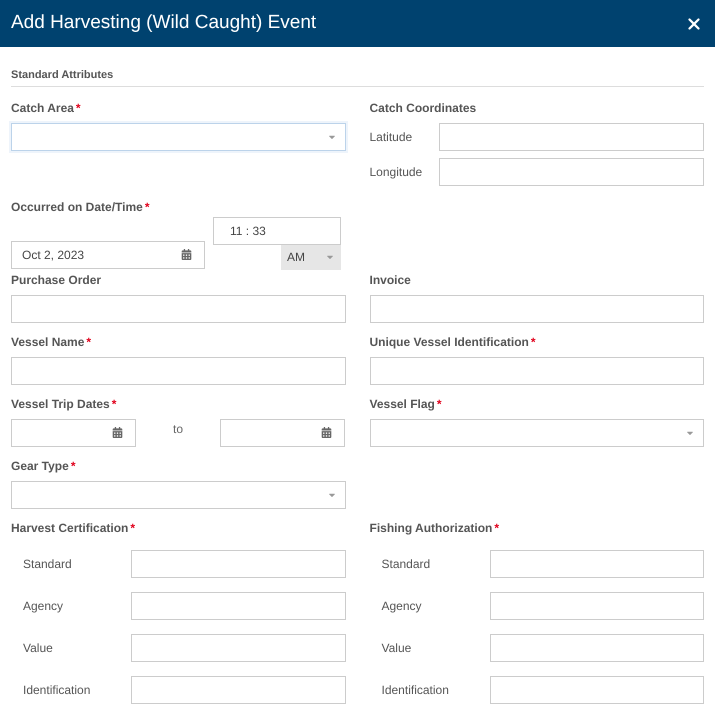 The image size is (715, 721). Describe the element at coordinates (357, 76) in the screenshot. I see `section-heading: Standard Attributes` at that location.